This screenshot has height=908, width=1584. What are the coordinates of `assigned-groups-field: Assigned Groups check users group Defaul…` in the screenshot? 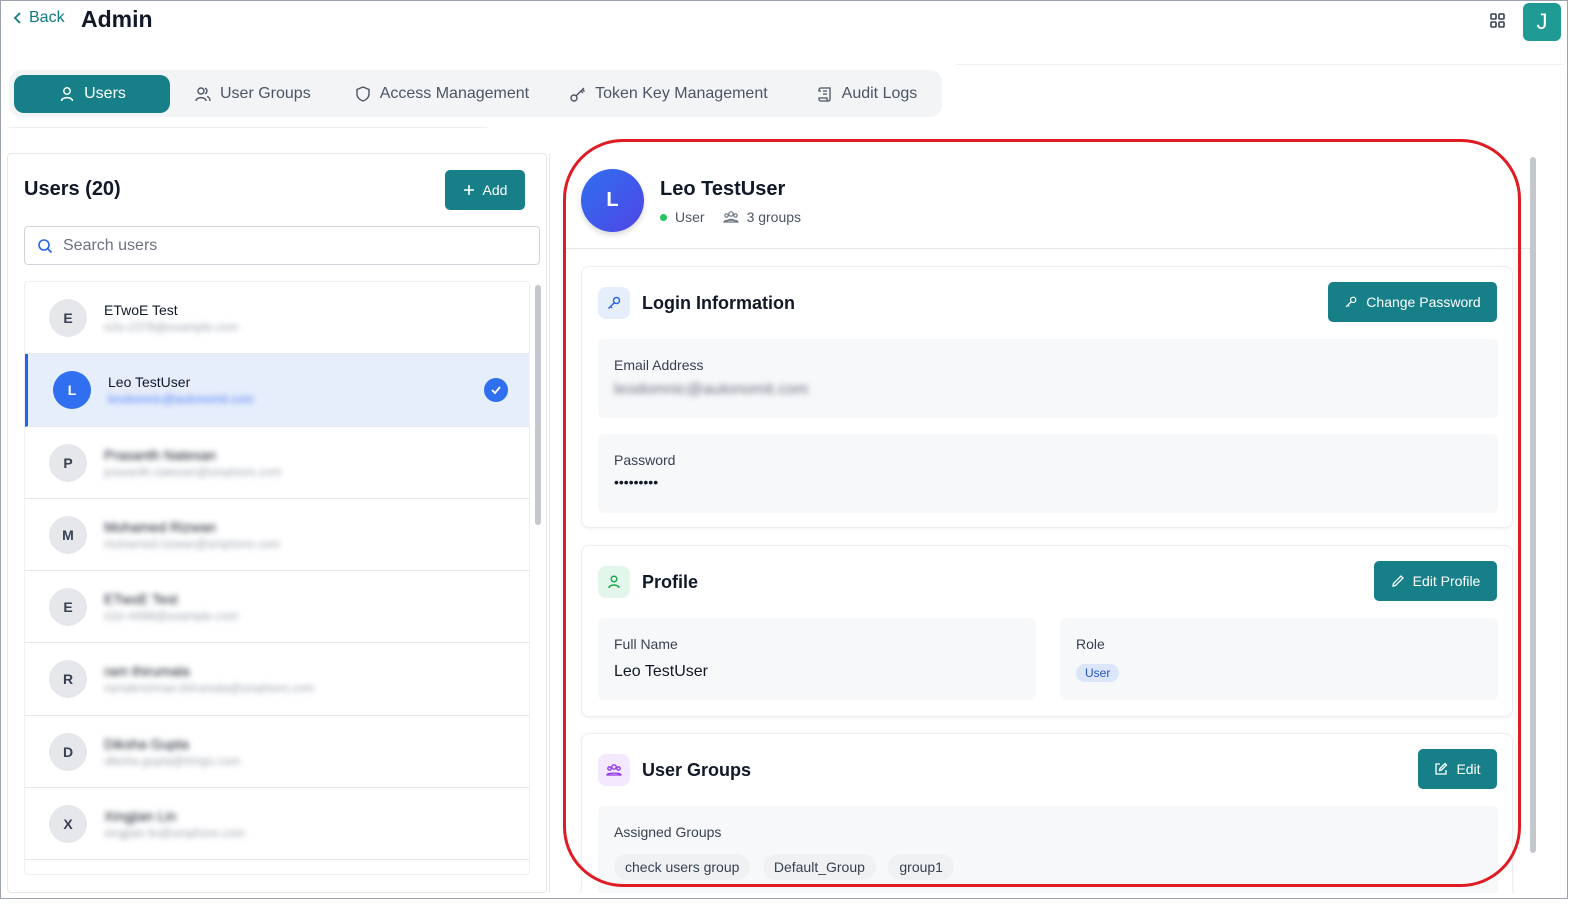 It's located at (1048, 849).